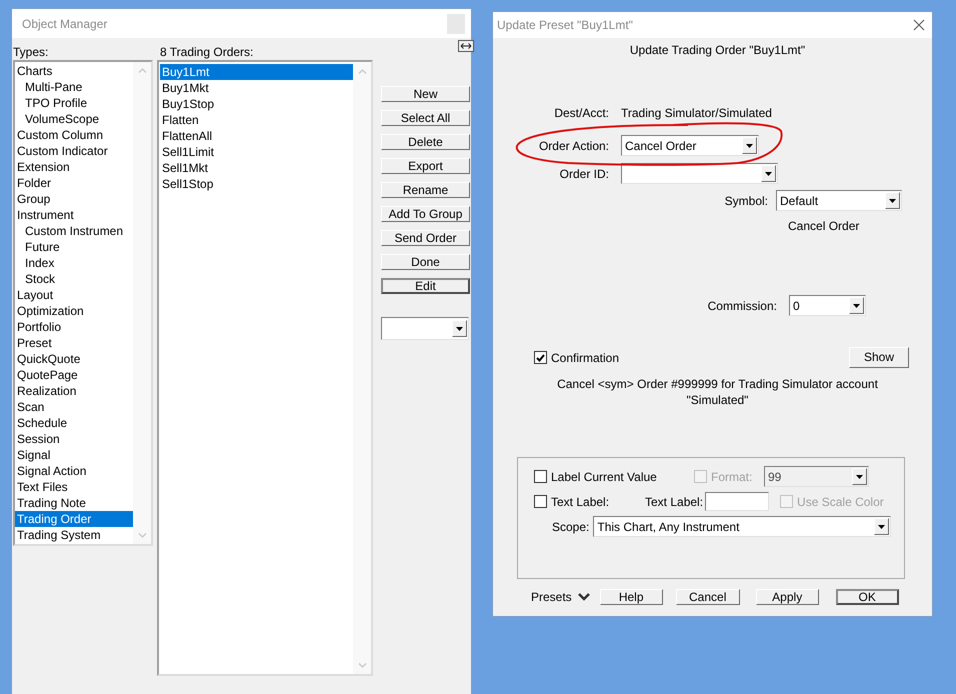  Describe the element at coordinates (717, 400) in the screenshot. I see `confirmation-message: "Simulated"` at that location.